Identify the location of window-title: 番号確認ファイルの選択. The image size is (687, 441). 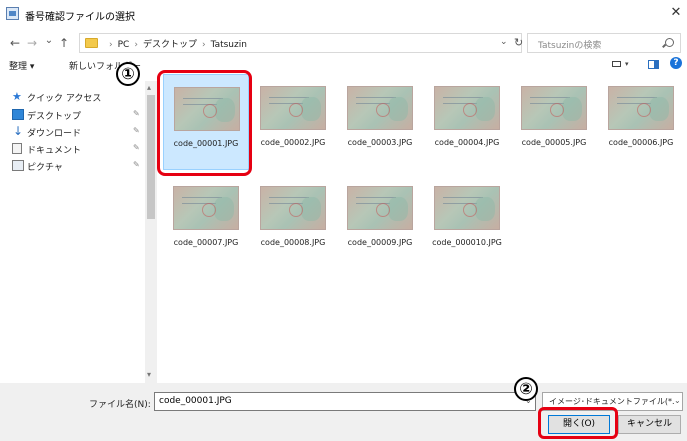
(80, 17).